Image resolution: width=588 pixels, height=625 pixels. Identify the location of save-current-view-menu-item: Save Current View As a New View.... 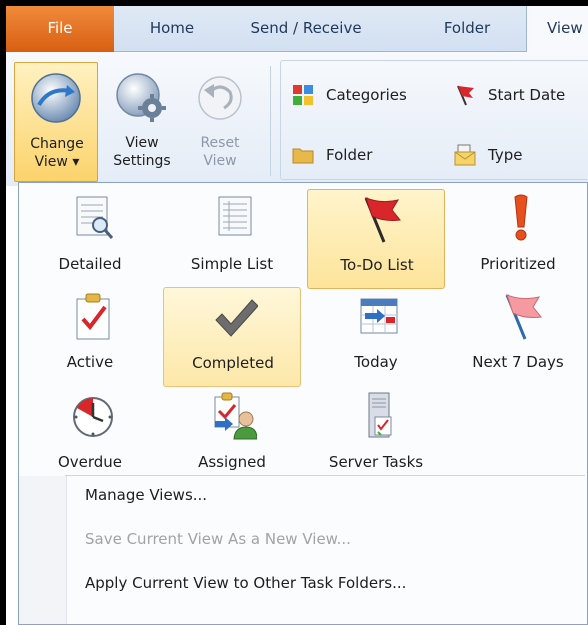
(218, 539).